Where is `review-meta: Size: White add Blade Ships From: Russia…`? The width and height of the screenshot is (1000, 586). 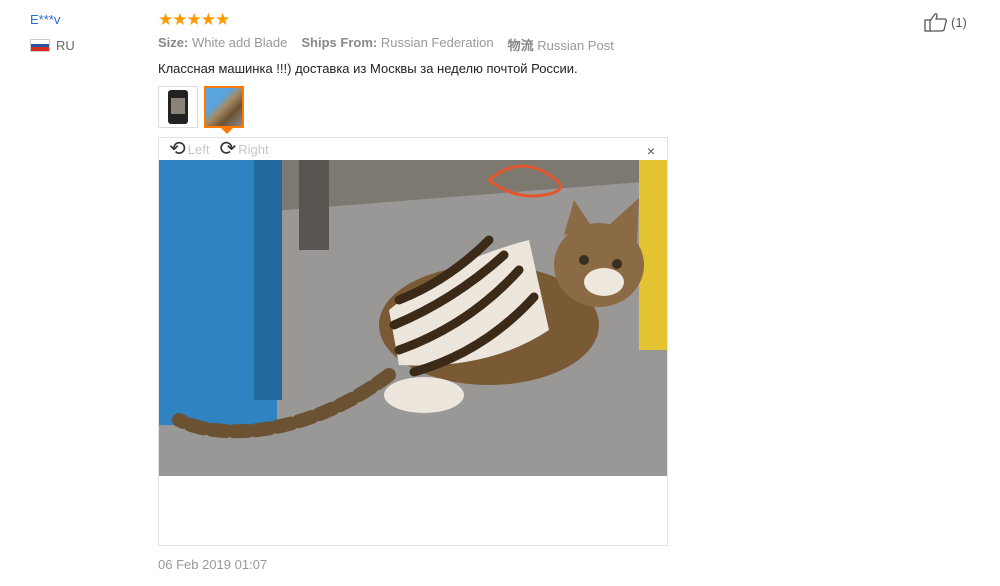 review-meta: Size: White add Blade Ships From: Russia… is located at coordinates (386, 44).